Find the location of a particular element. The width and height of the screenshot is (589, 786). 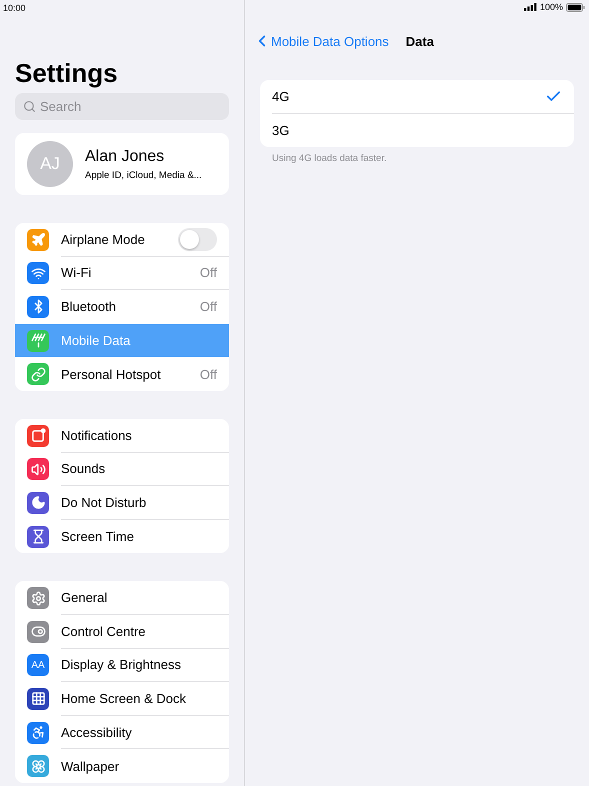

profile-name: Alan Jones is located at coordinates (125, 157).